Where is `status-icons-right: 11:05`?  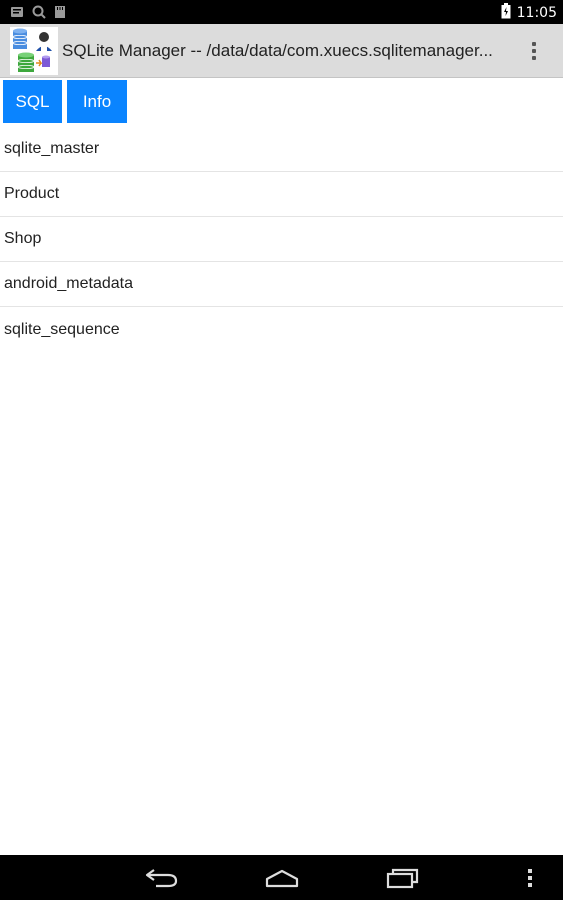 status-icons-right: 11:05 is located at coordinates (529, 12).